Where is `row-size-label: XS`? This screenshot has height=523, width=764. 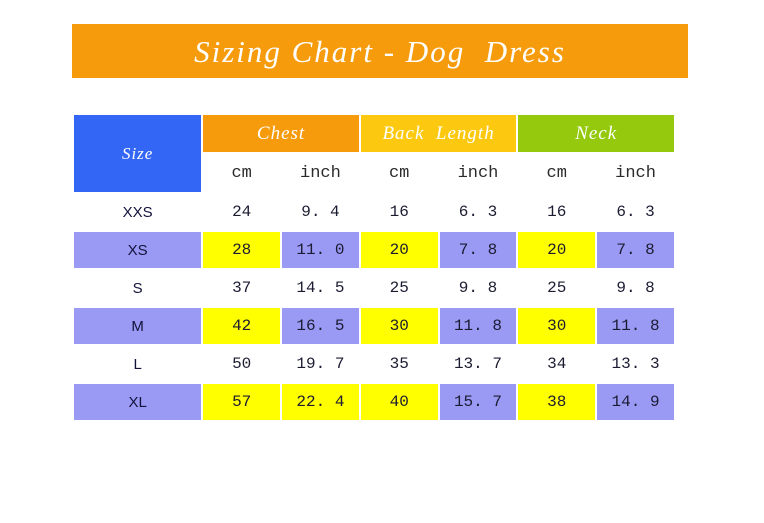
row-size-label: XS is located at coordinates (138, 250).